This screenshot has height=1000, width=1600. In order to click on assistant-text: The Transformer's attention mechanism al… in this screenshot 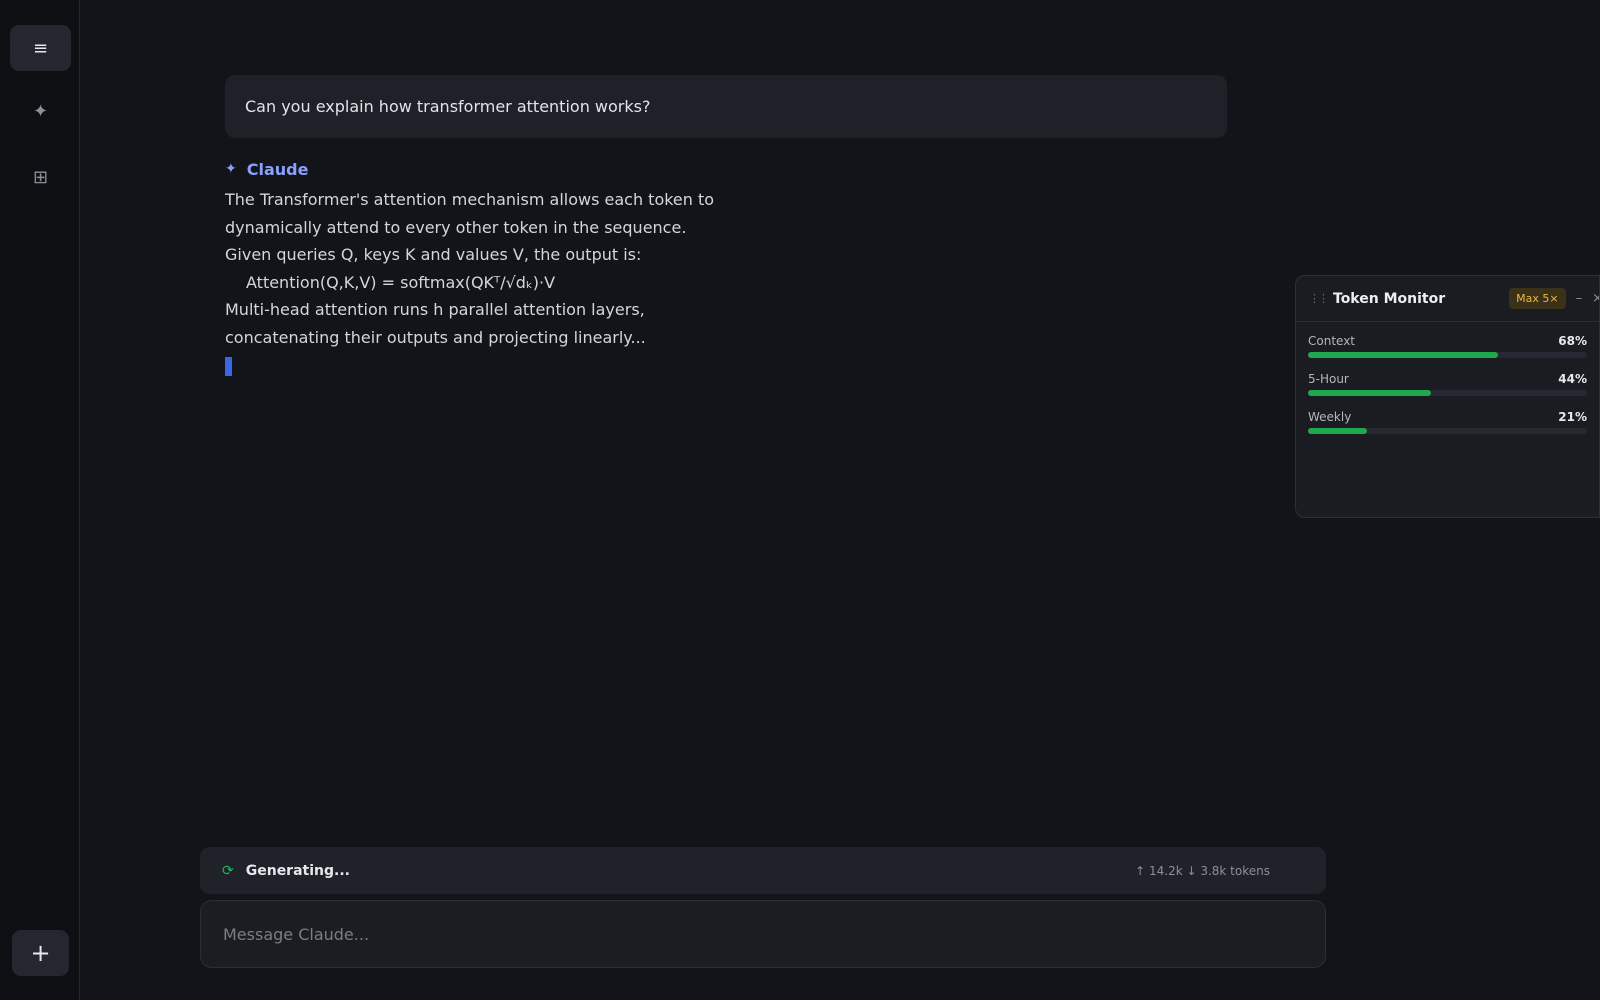, I will do `click(505, 281)`.